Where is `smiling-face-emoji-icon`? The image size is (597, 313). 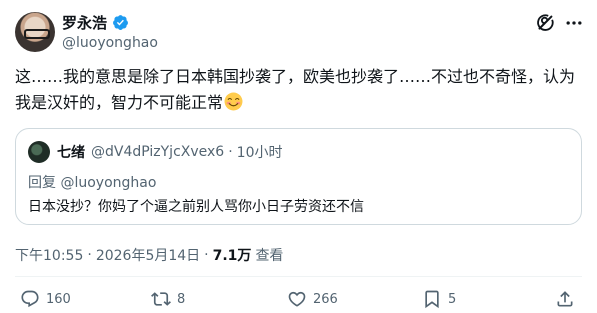 smiling-face-emoji-icon is located at coordinates (233, 101).